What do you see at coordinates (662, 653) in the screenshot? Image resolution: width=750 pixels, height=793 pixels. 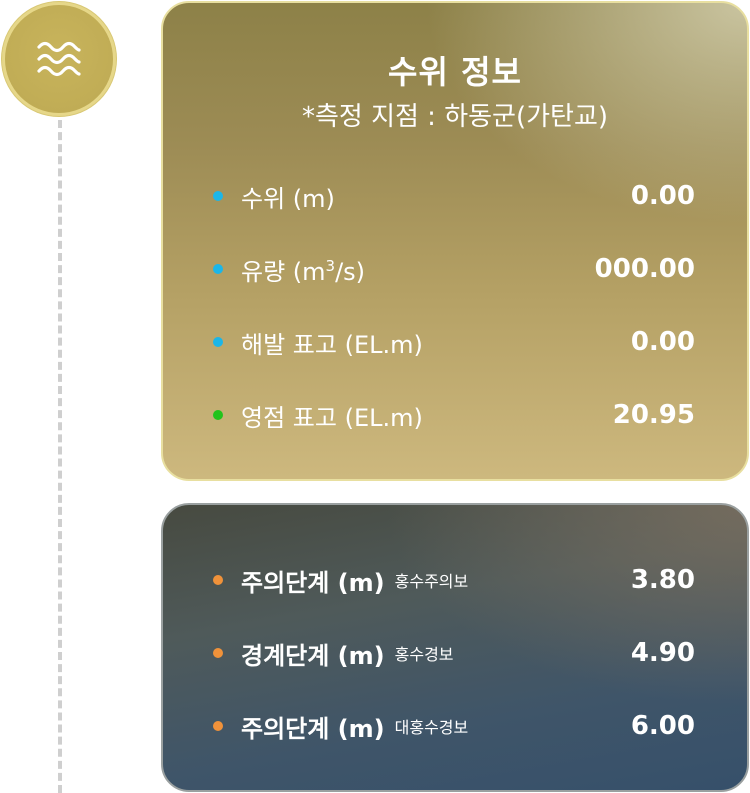 I see `row-value: 4.90` at bounding box center [662, 653].